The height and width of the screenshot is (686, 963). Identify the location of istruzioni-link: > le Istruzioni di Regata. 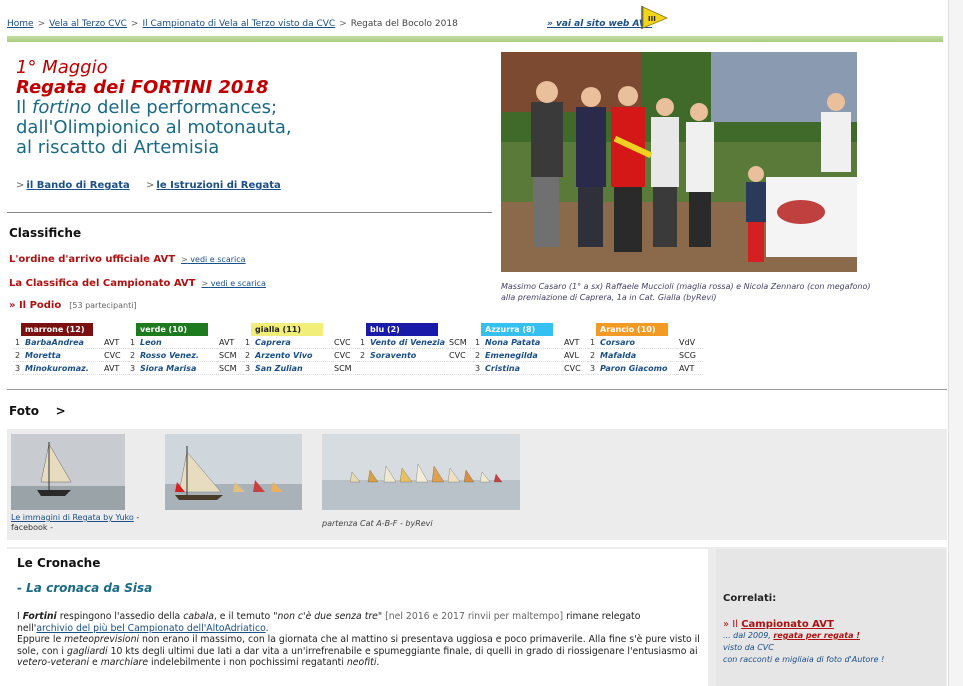
(213, 185).